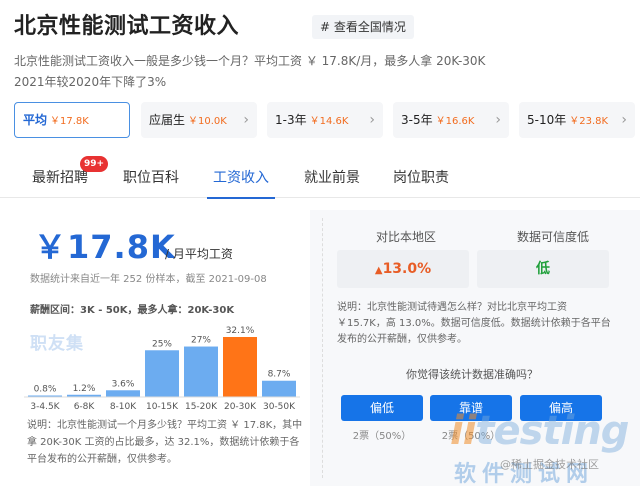 Image resolution: width=640 pixels, height=486 pixels. What do you see at coordinates (421, 178) in the screenshot?
I see `tab-duties: 岗位职责` at bounding box center [421, 178].